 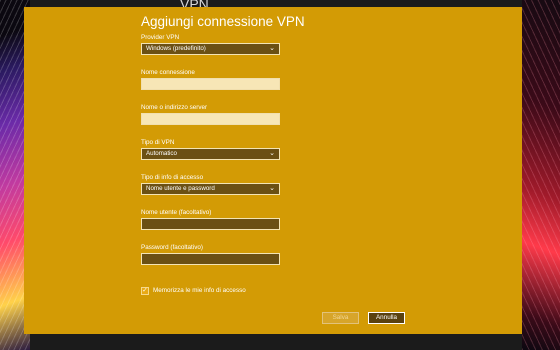 I want to click on remember-checkbox: ✓, so click(x=145, y=291).